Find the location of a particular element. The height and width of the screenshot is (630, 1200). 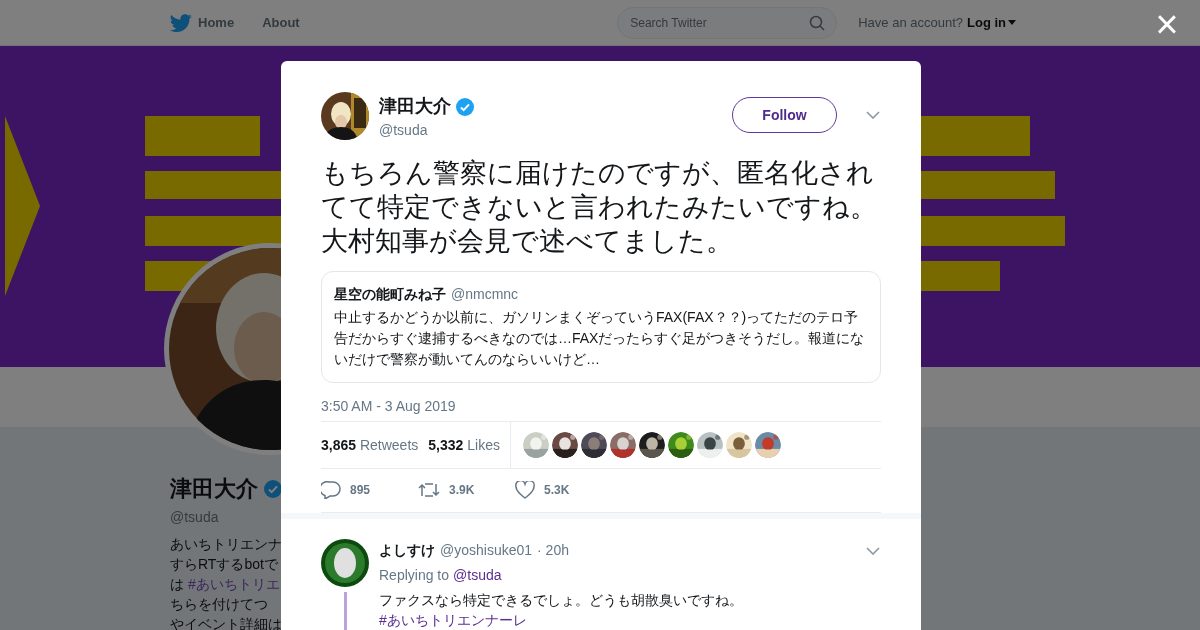

profile-handle: @tsuda is located at coordinates (195, 517).